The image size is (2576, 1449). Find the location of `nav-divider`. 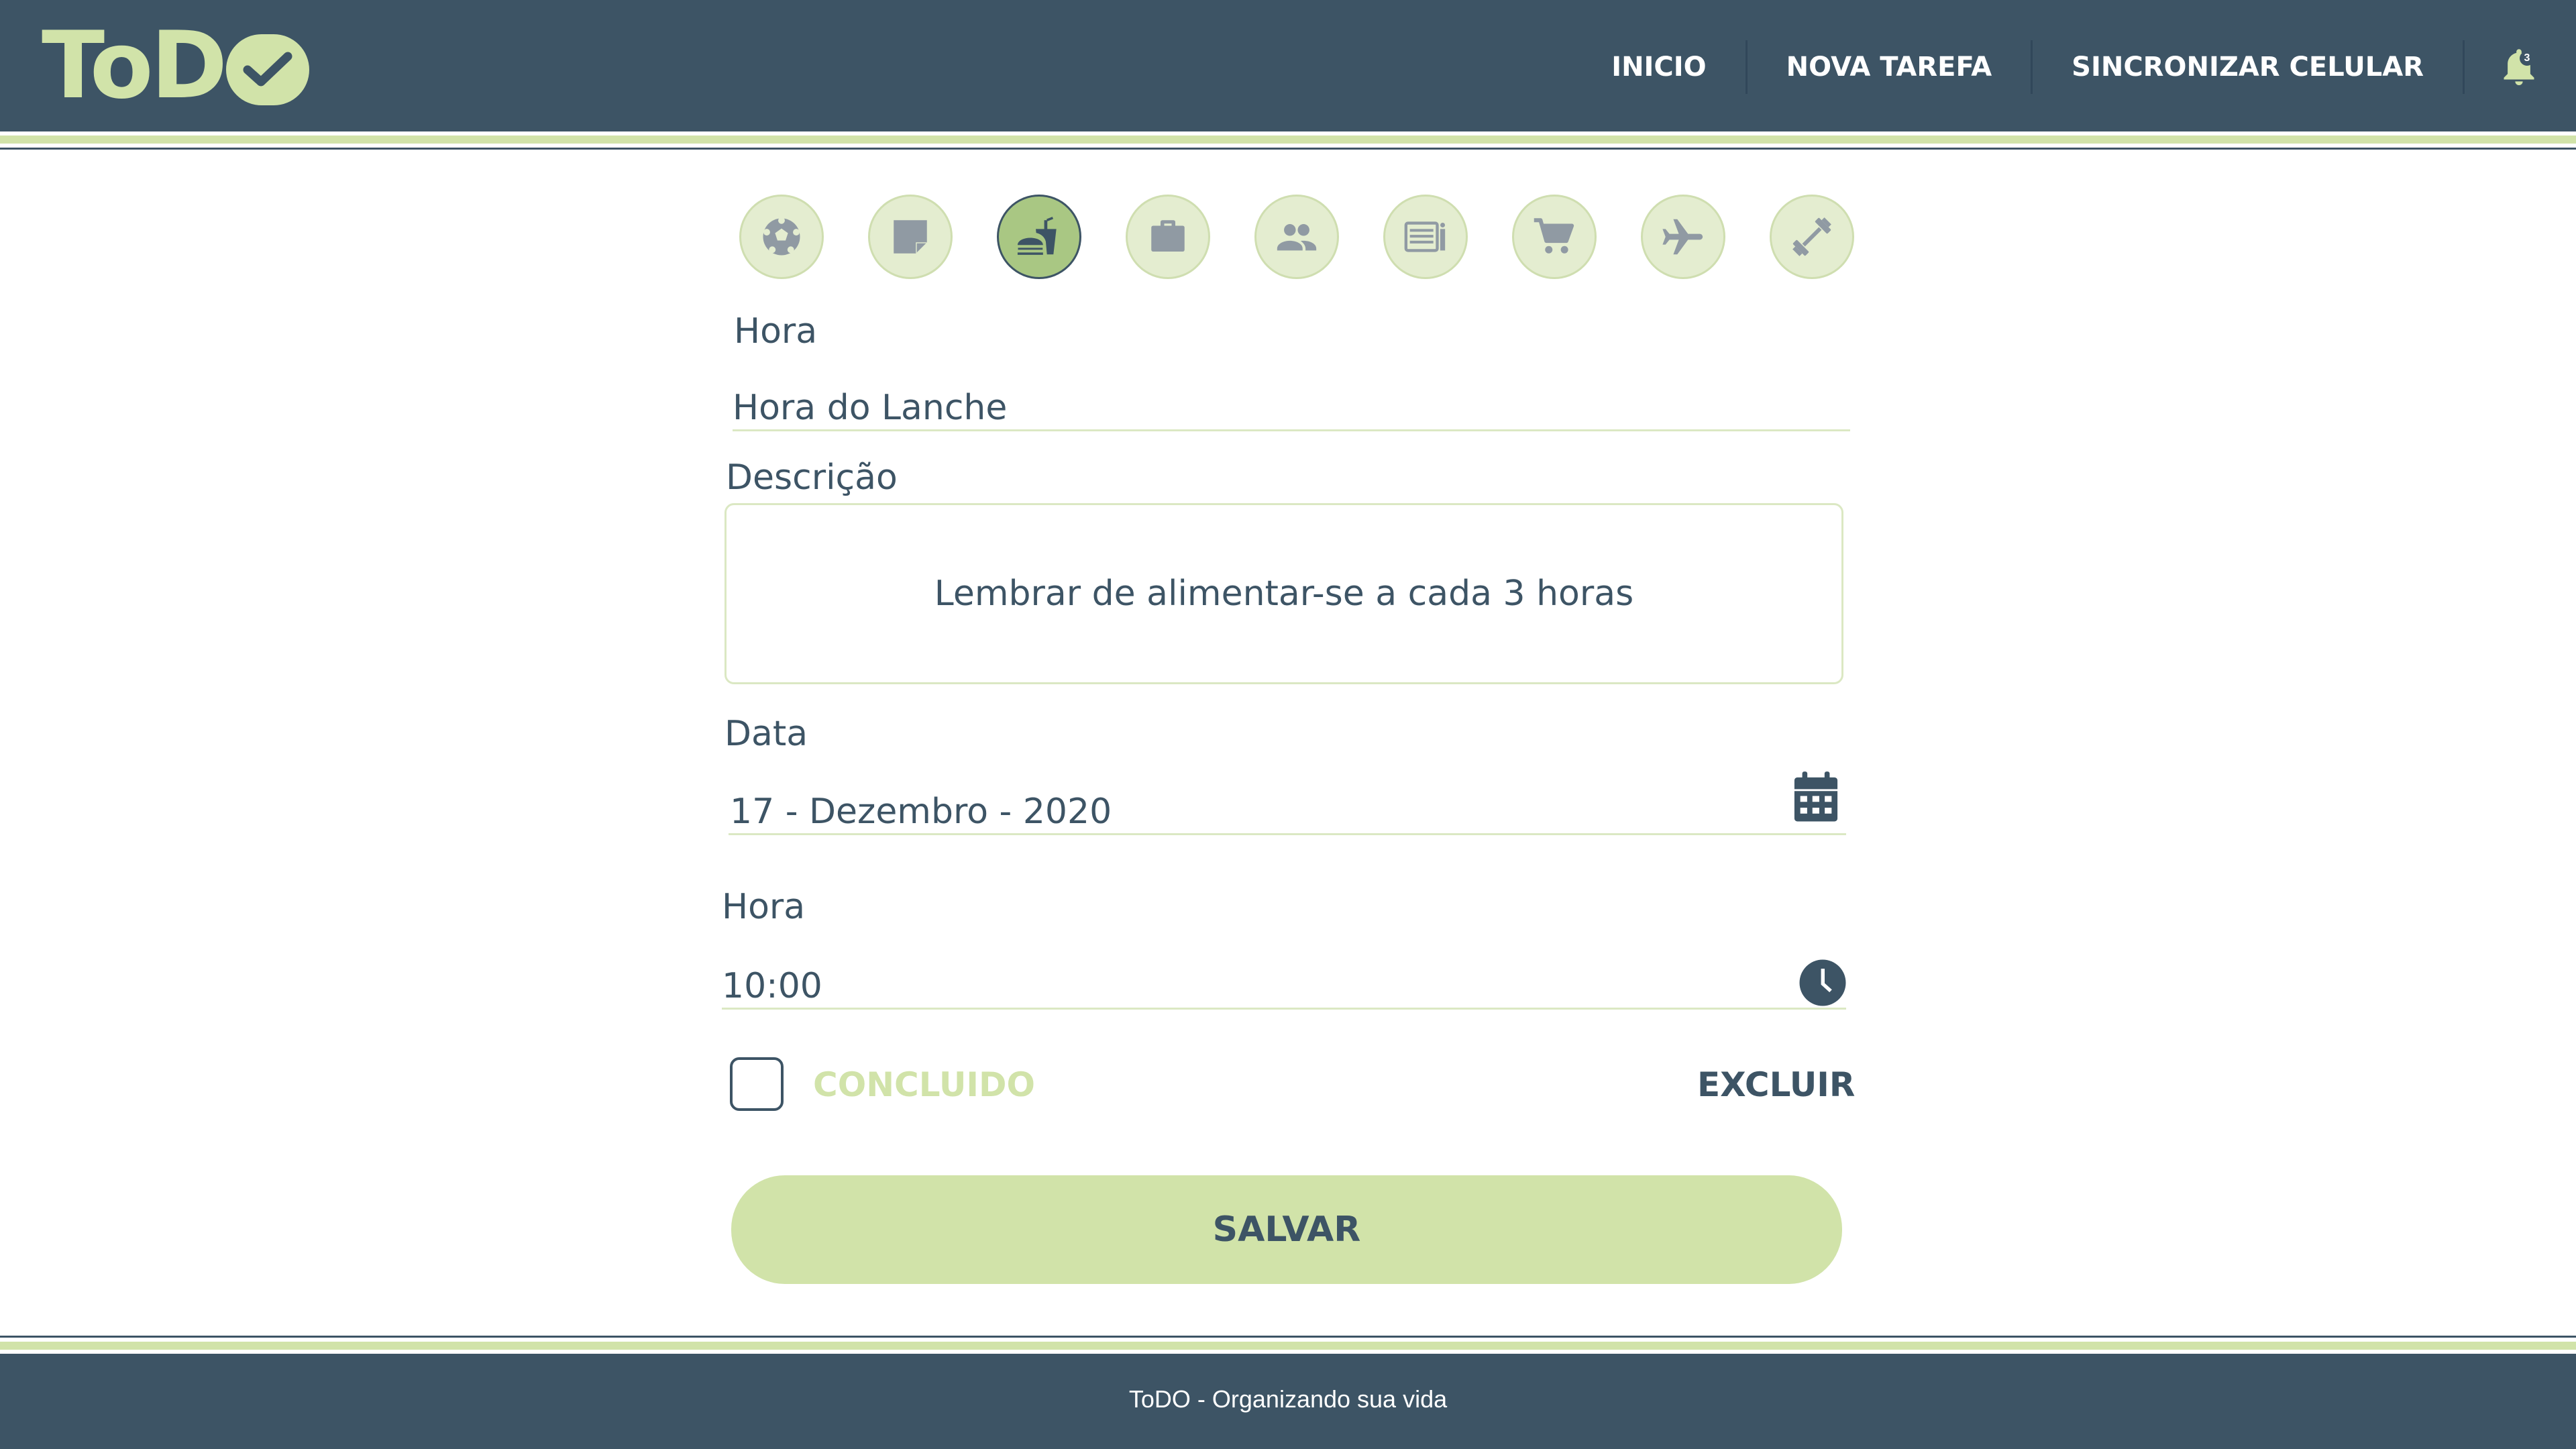

nav-divider is located at coordinates (2464, 67).